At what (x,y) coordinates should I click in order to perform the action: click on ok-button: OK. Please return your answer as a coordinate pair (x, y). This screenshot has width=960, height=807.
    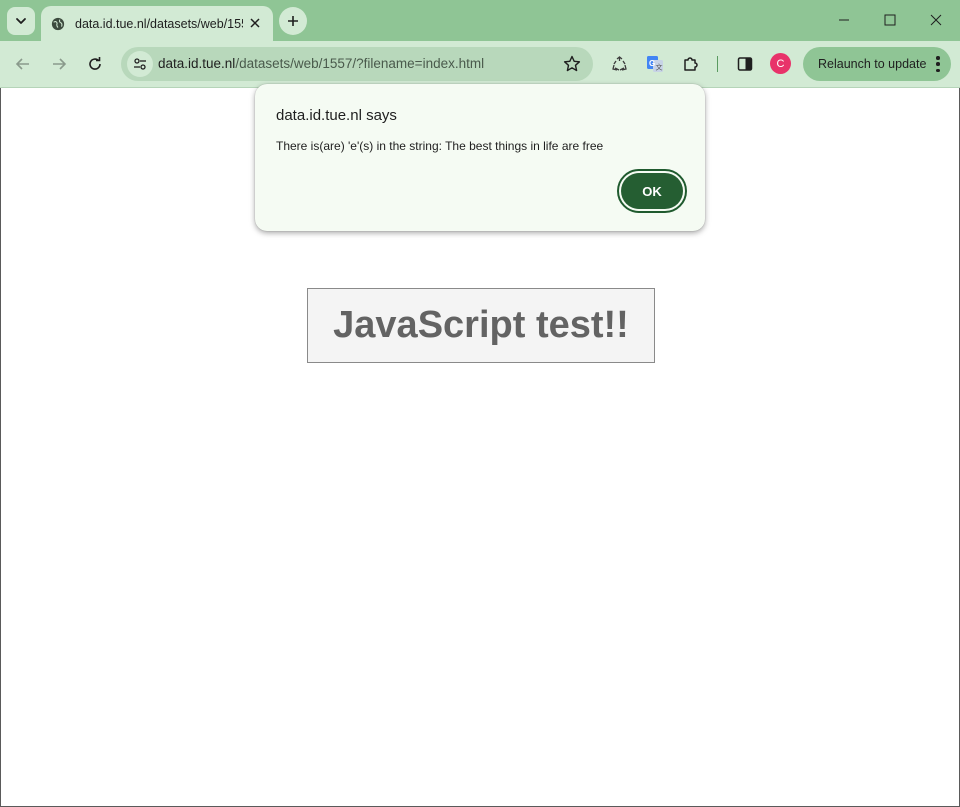
    Looking at the image, I should click on (652, 191).